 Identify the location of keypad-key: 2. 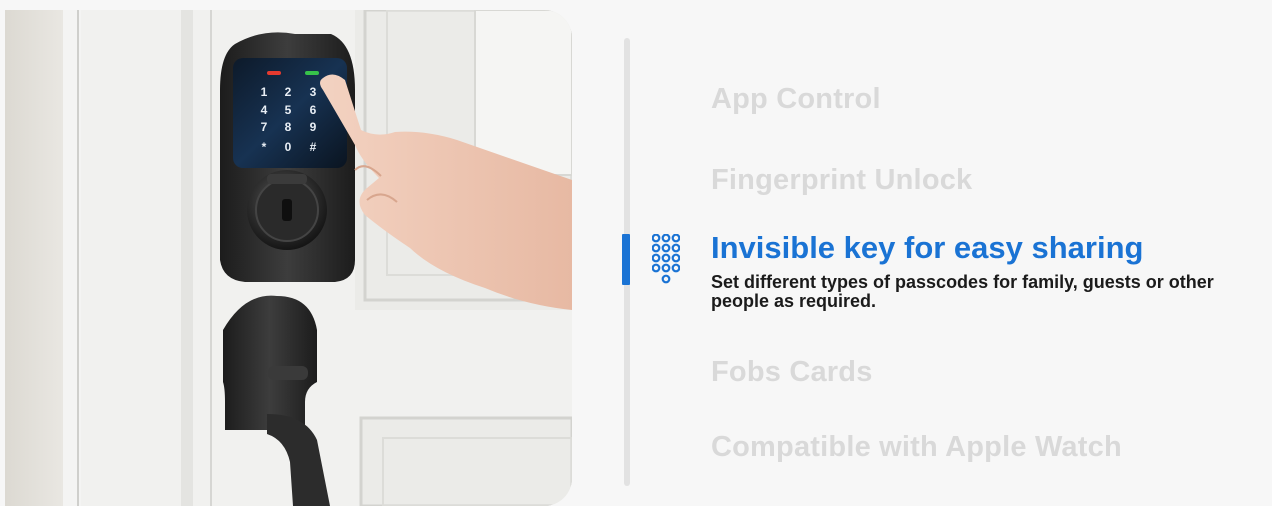
(288, 92).